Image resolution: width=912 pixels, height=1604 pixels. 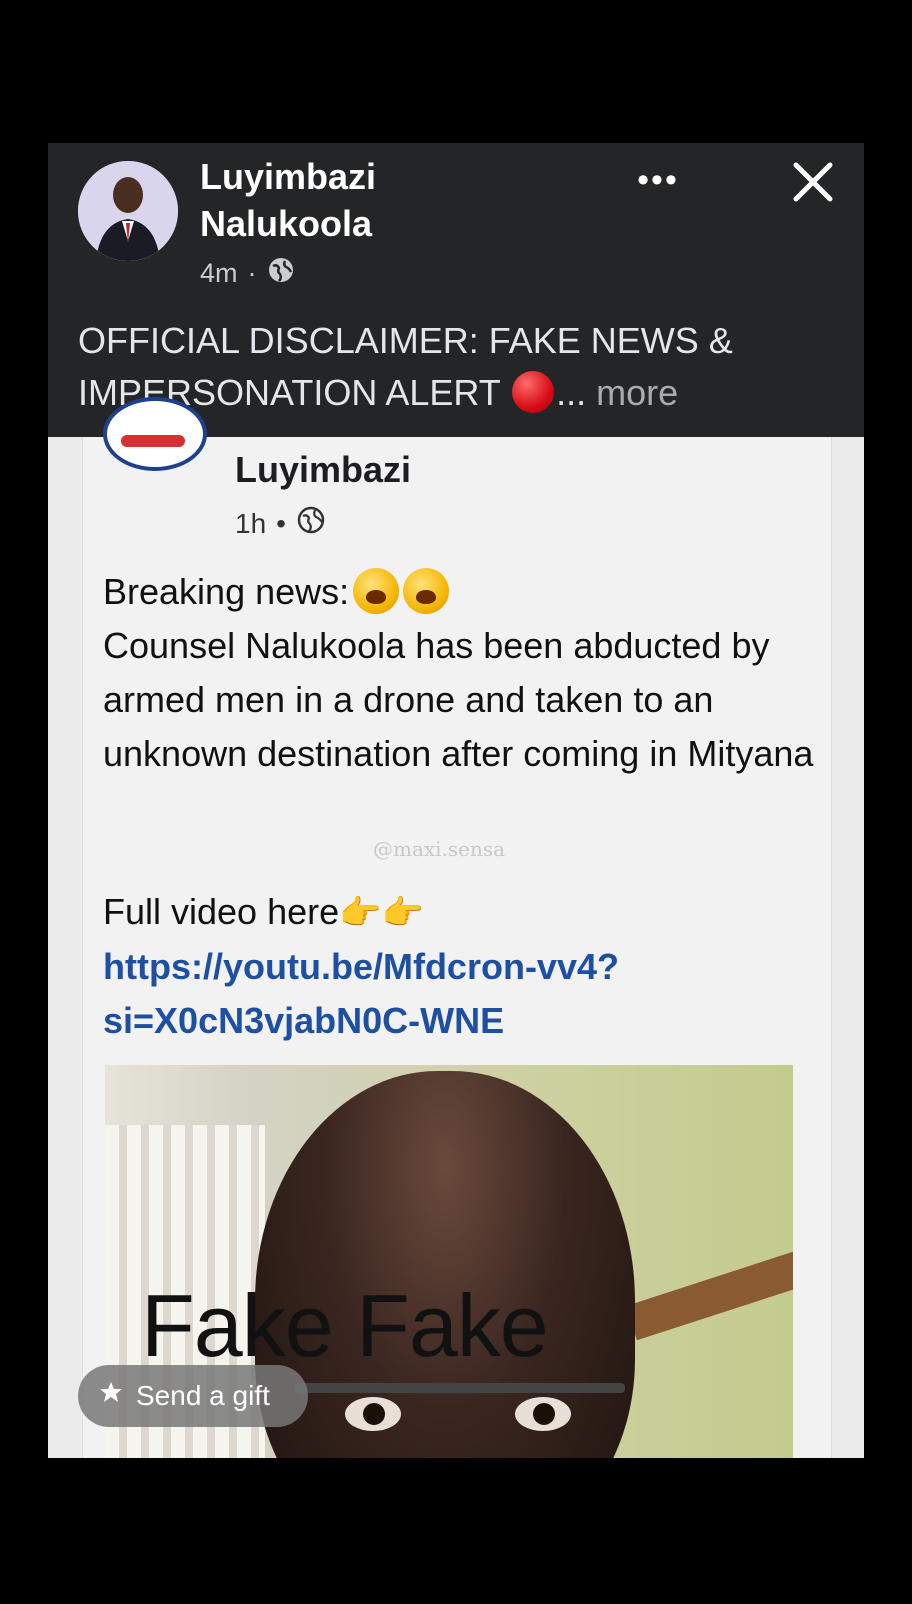 I want to click on gift-icon, so click(x=111, y=1396).